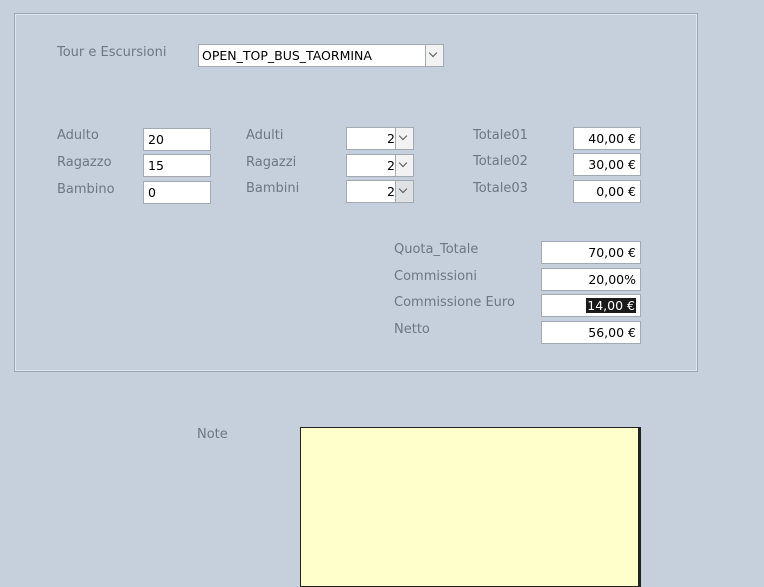 Image resolution: width=764 pixels, height=587 pixels. What do you see at coordinates (611, 305) in the screenshot?
I see `commissione-euro-selected-text: 14,00 €` at bounding box center [611, 305].